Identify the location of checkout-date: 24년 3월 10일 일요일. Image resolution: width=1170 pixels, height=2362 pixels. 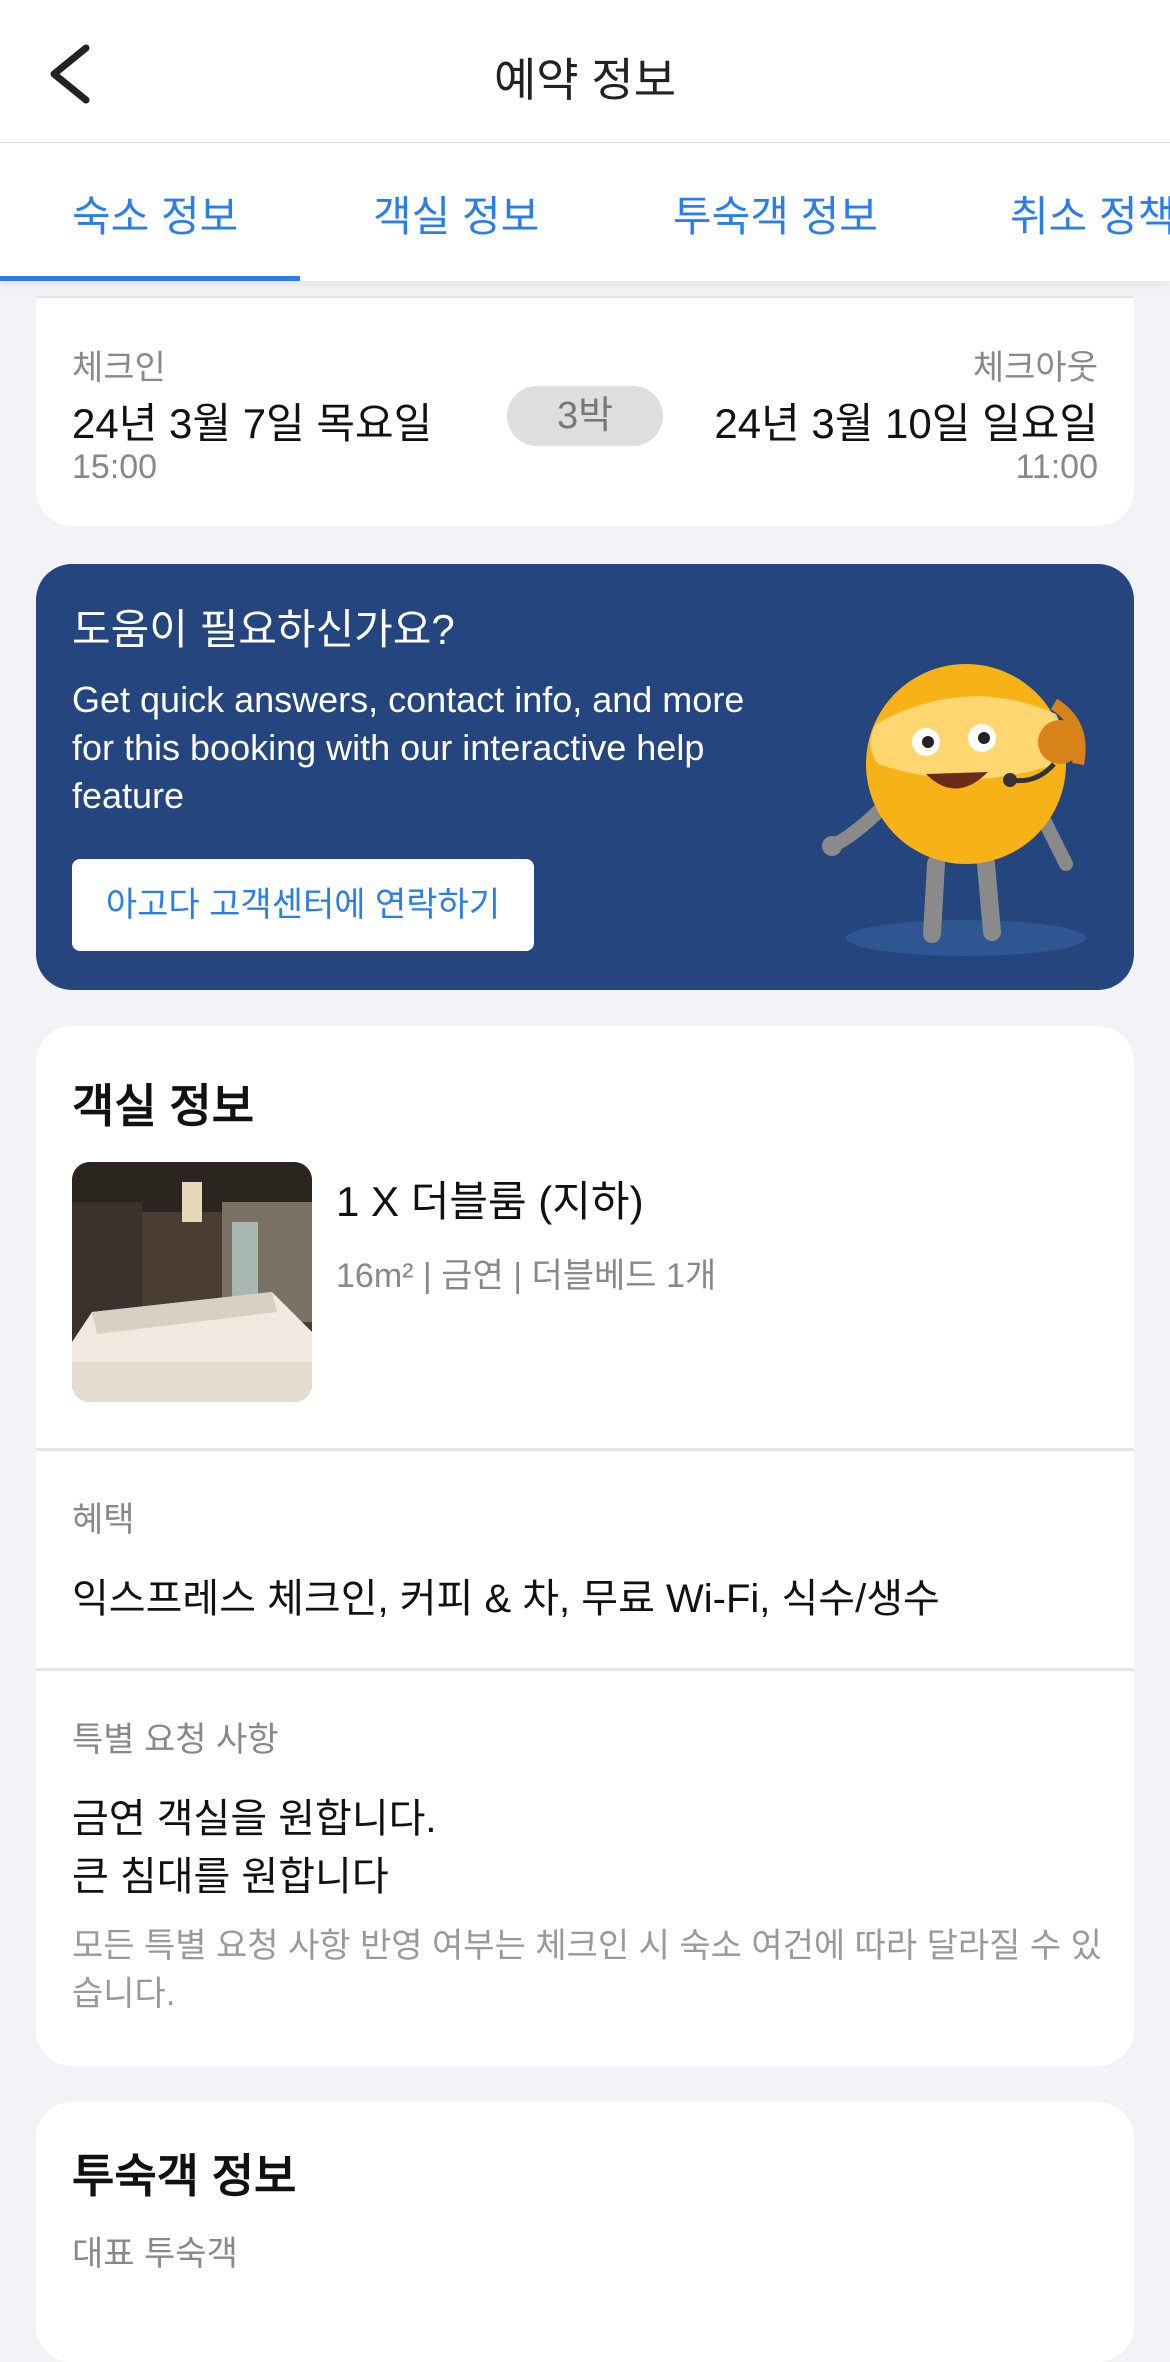
(906, 423).